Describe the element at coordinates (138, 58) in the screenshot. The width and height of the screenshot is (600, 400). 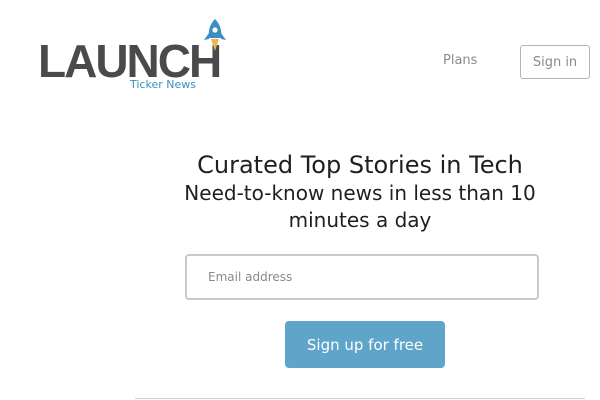
I see `logo: LAUNCH Ticker News` at that location.